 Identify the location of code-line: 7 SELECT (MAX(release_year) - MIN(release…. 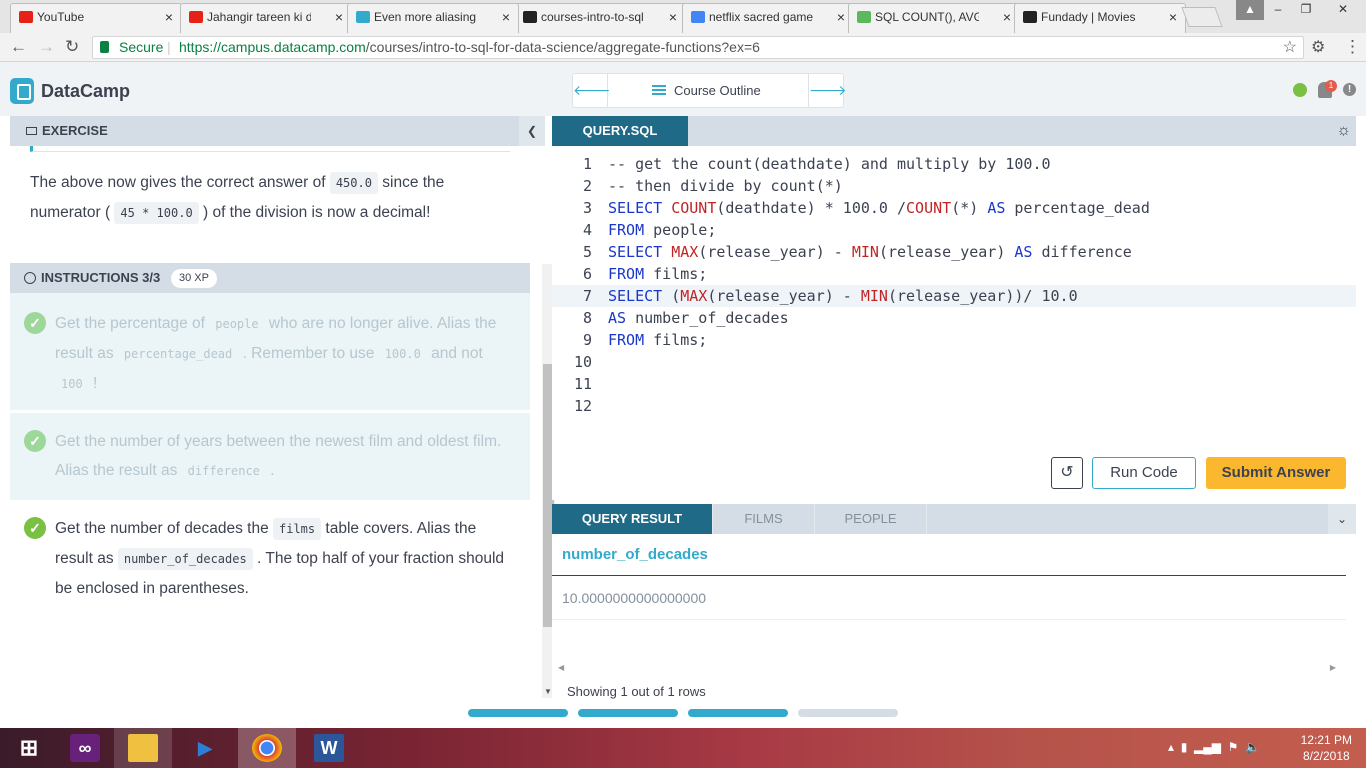
(954, 296).